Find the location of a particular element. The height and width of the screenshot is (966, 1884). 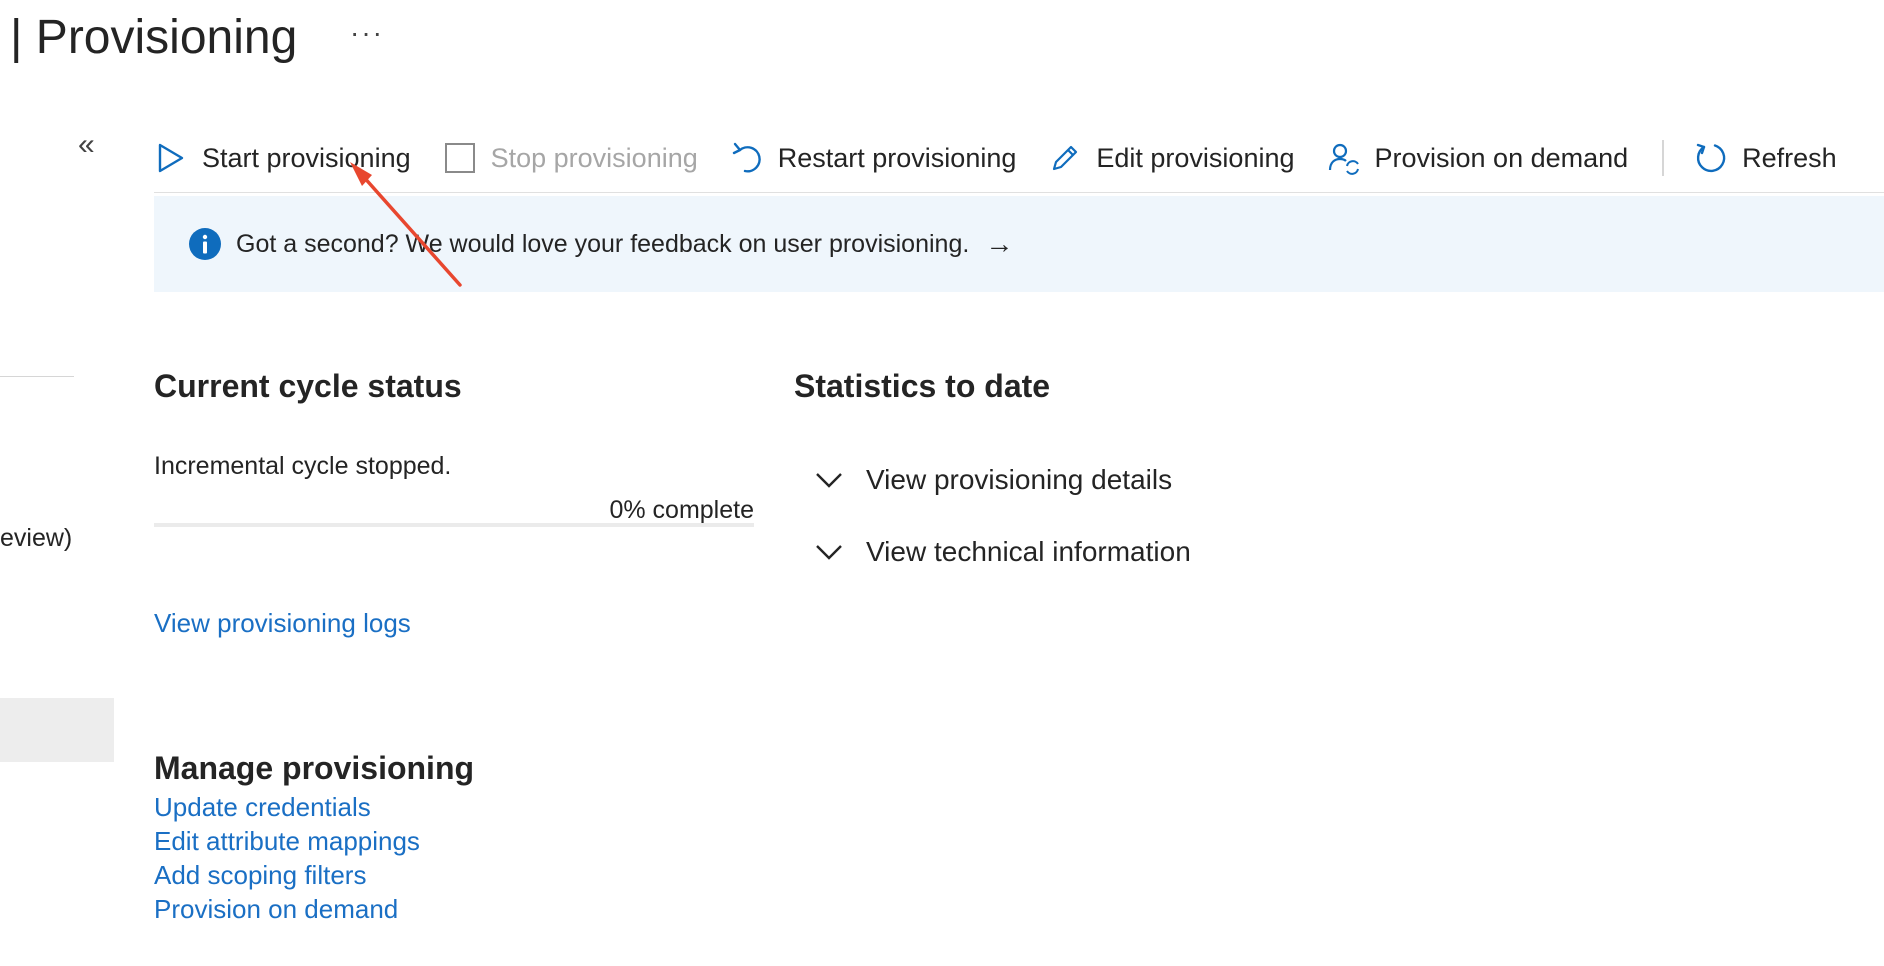

toolbar-separator is located at coordinates (1663, 158).